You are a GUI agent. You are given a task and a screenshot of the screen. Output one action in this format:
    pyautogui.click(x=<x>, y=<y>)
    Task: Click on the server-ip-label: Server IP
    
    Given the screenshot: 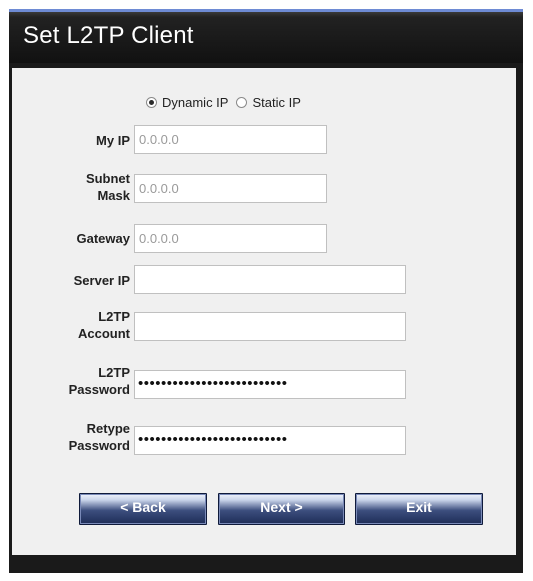 What is the action you would take?
    pyautogui.click(x=101, y=280)
    